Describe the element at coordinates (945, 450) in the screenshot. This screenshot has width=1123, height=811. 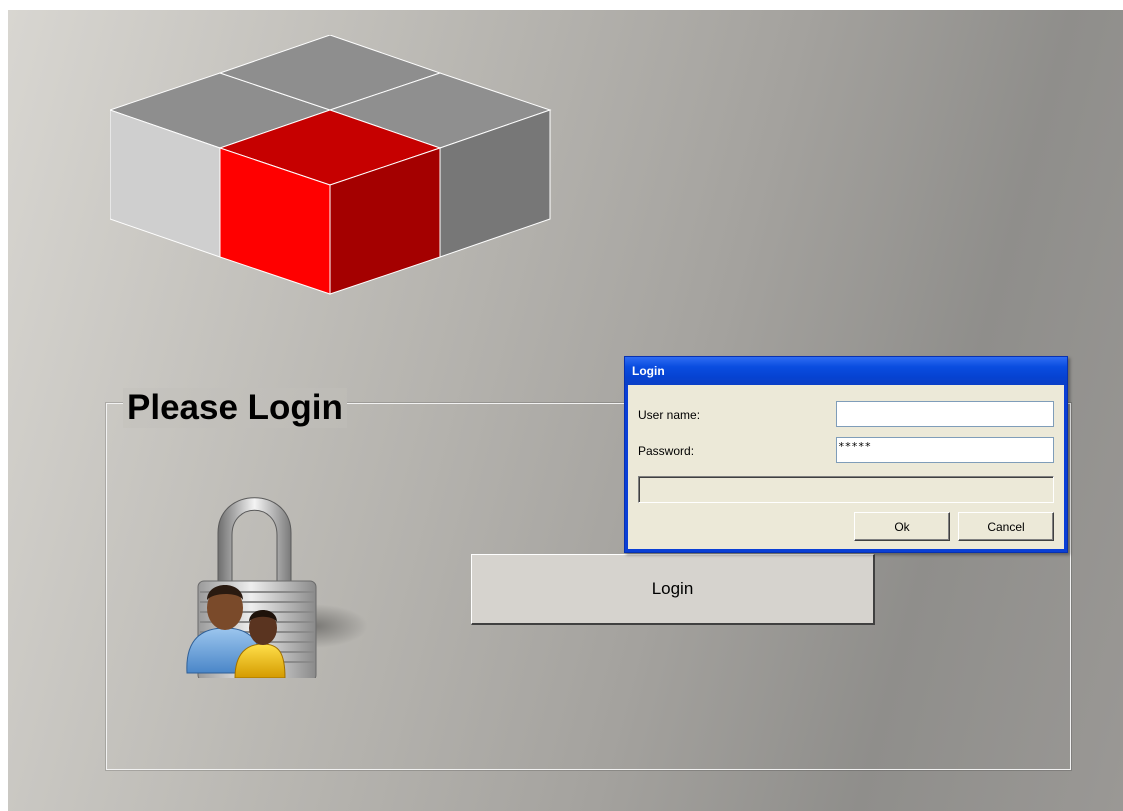
I see `password-field: *****` at that location.